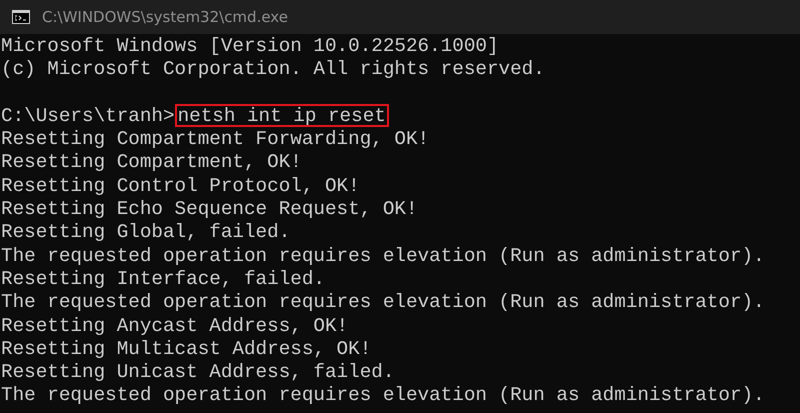 The height and width of the screenshot is (413, 800). What do you see at coordinates (175, 326) in the screenshot?
I see `console-output-line: Resetting Anycast Address, OK!` at bounding box center [175, 326].